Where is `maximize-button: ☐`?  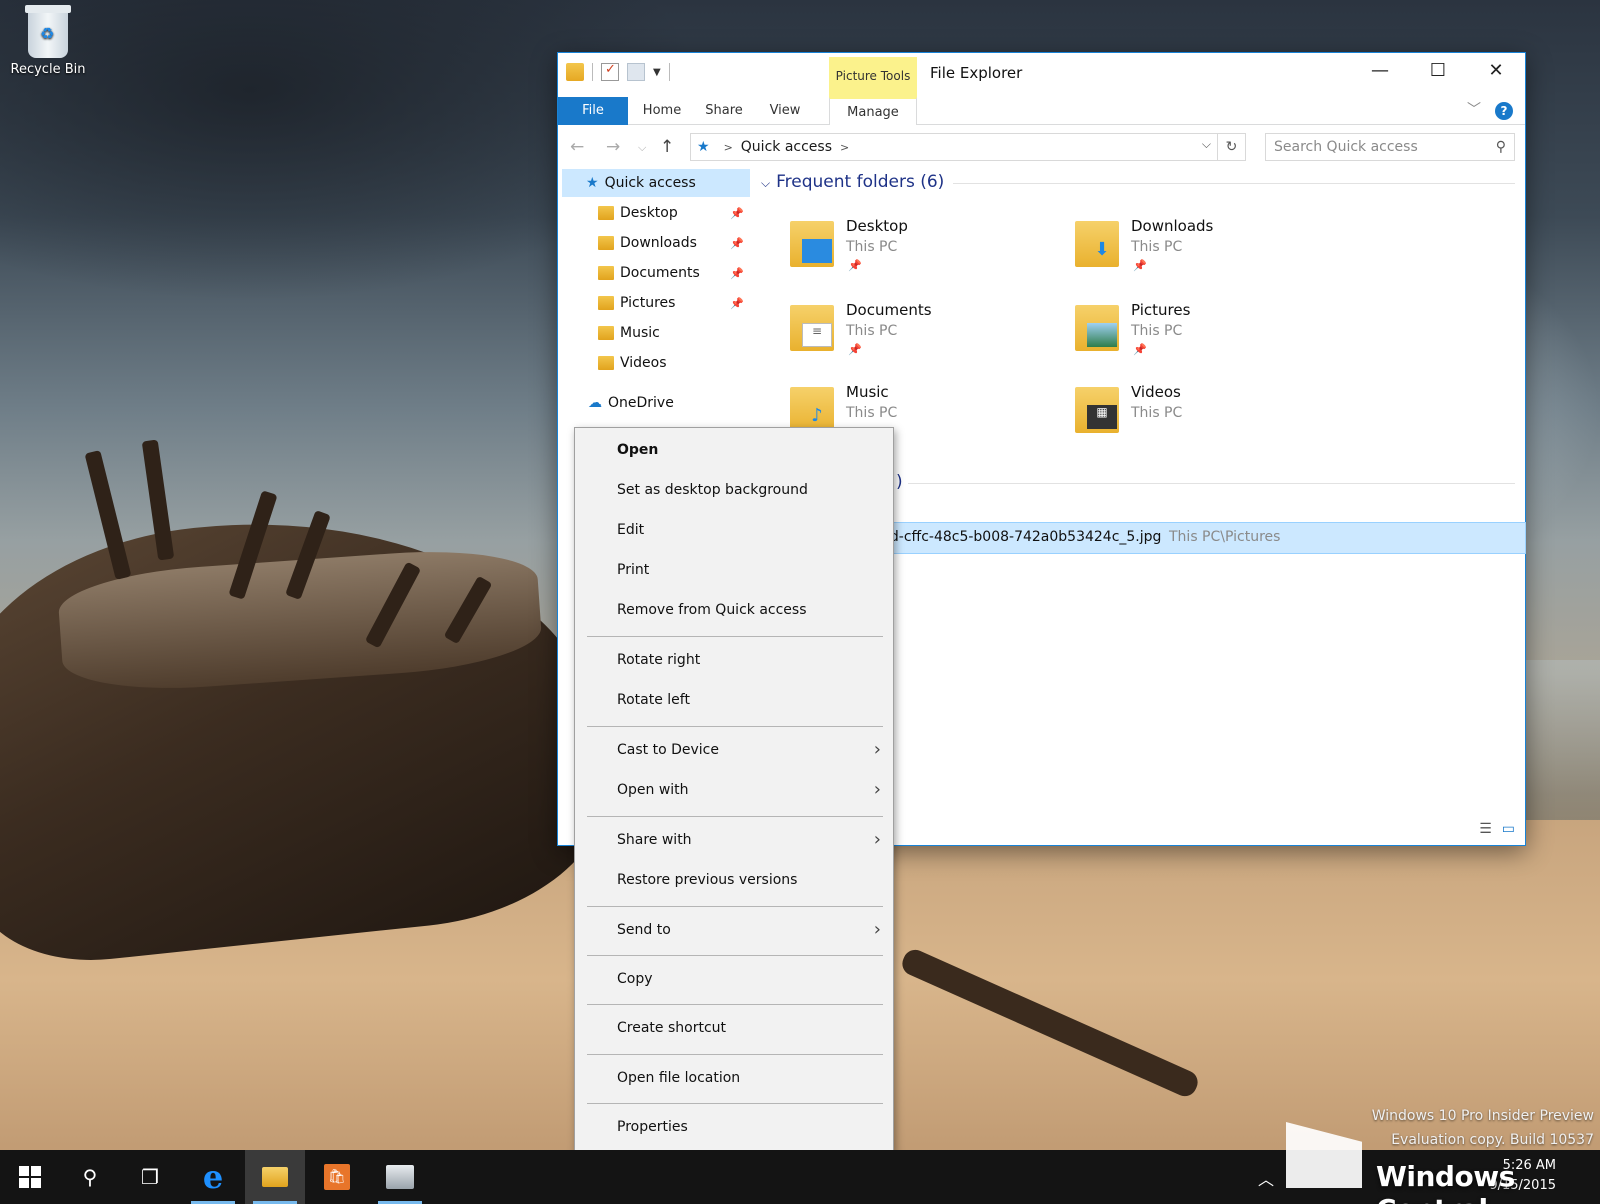 maximize-button: ☐ is located at coordinates (1438, 70).